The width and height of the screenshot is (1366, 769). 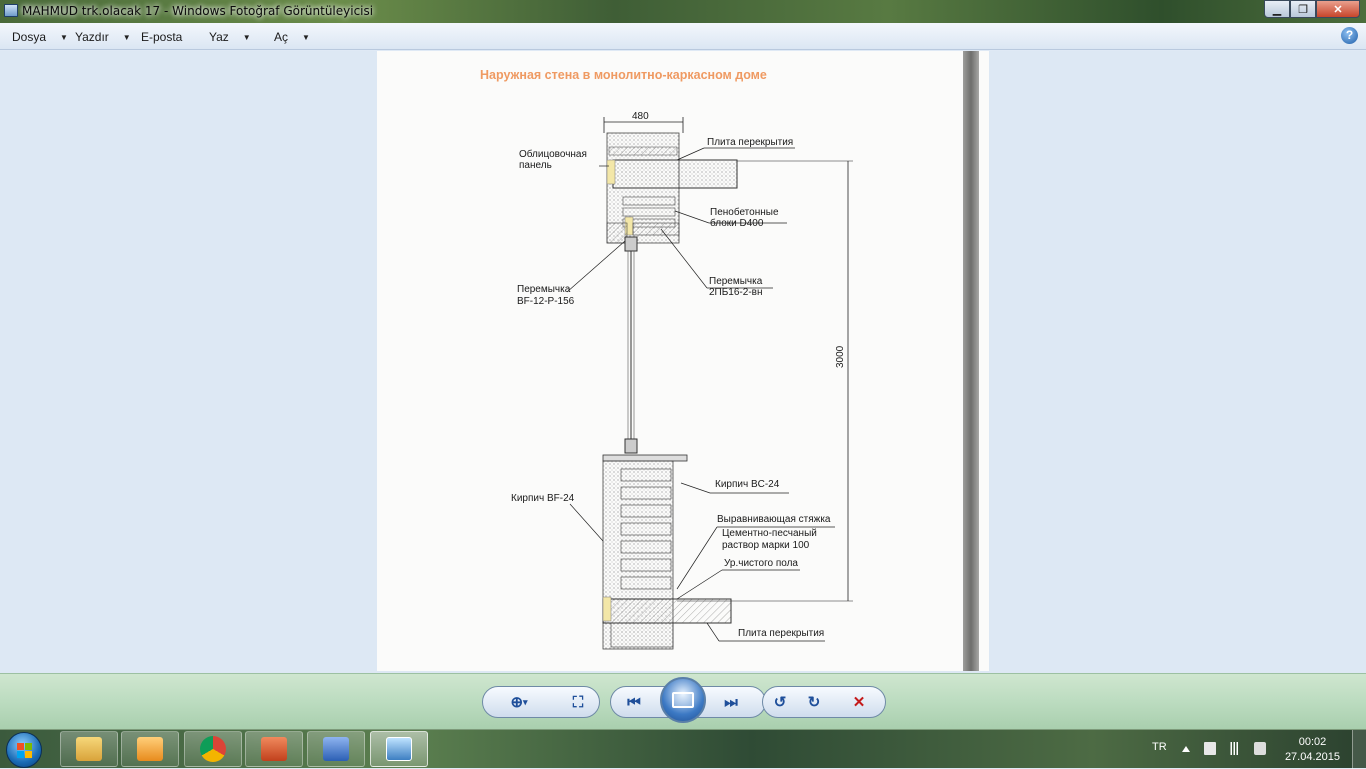 I want to click on label-floor-level: Ур.чистого пола, so click(x=761, y=563).